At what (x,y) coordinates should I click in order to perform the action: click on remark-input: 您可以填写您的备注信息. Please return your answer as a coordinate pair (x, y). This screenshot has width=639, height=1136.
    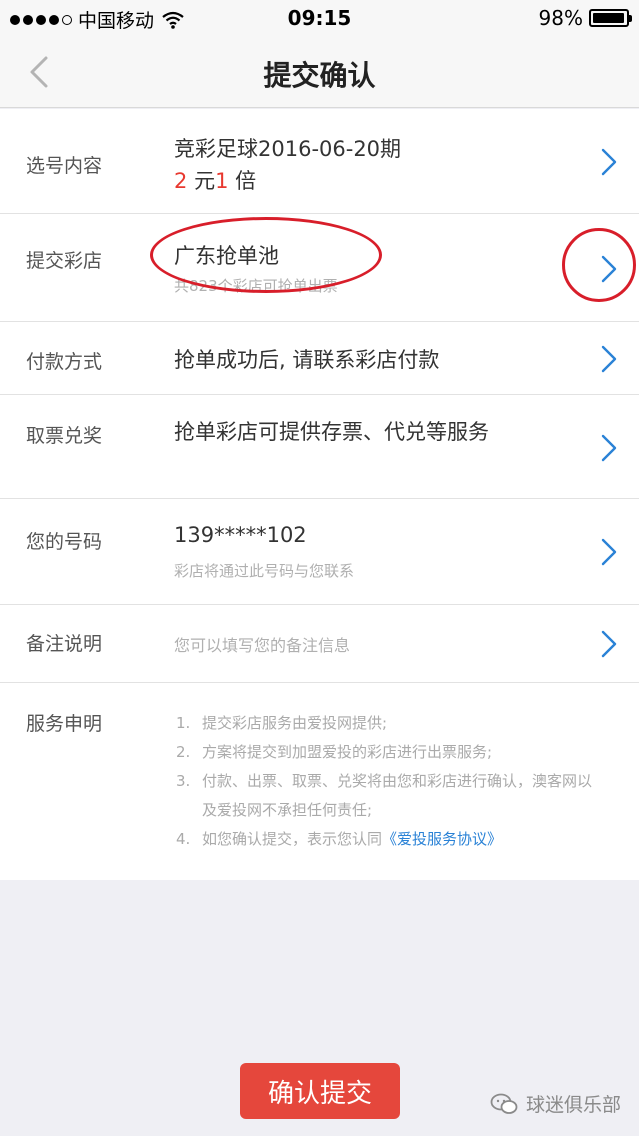
    Looking at the image, I should click on (262, 644).